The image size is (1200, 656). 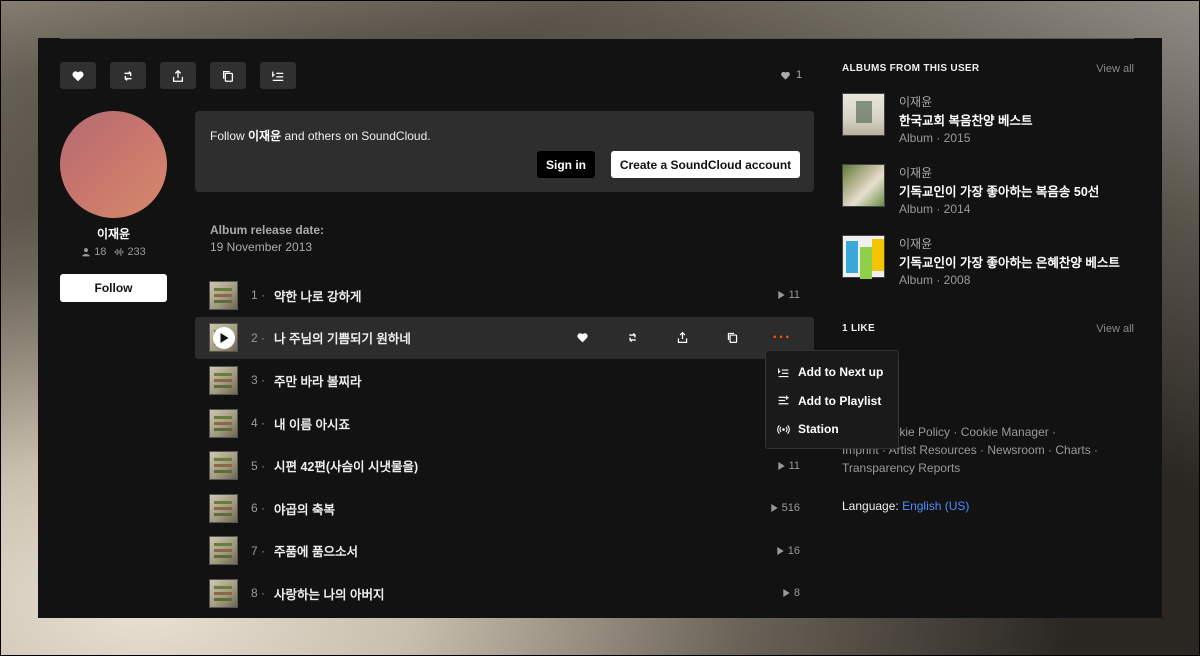 I want to click on track-row: 6 · 야곱의 축복 516, so click(x=504, y=508).